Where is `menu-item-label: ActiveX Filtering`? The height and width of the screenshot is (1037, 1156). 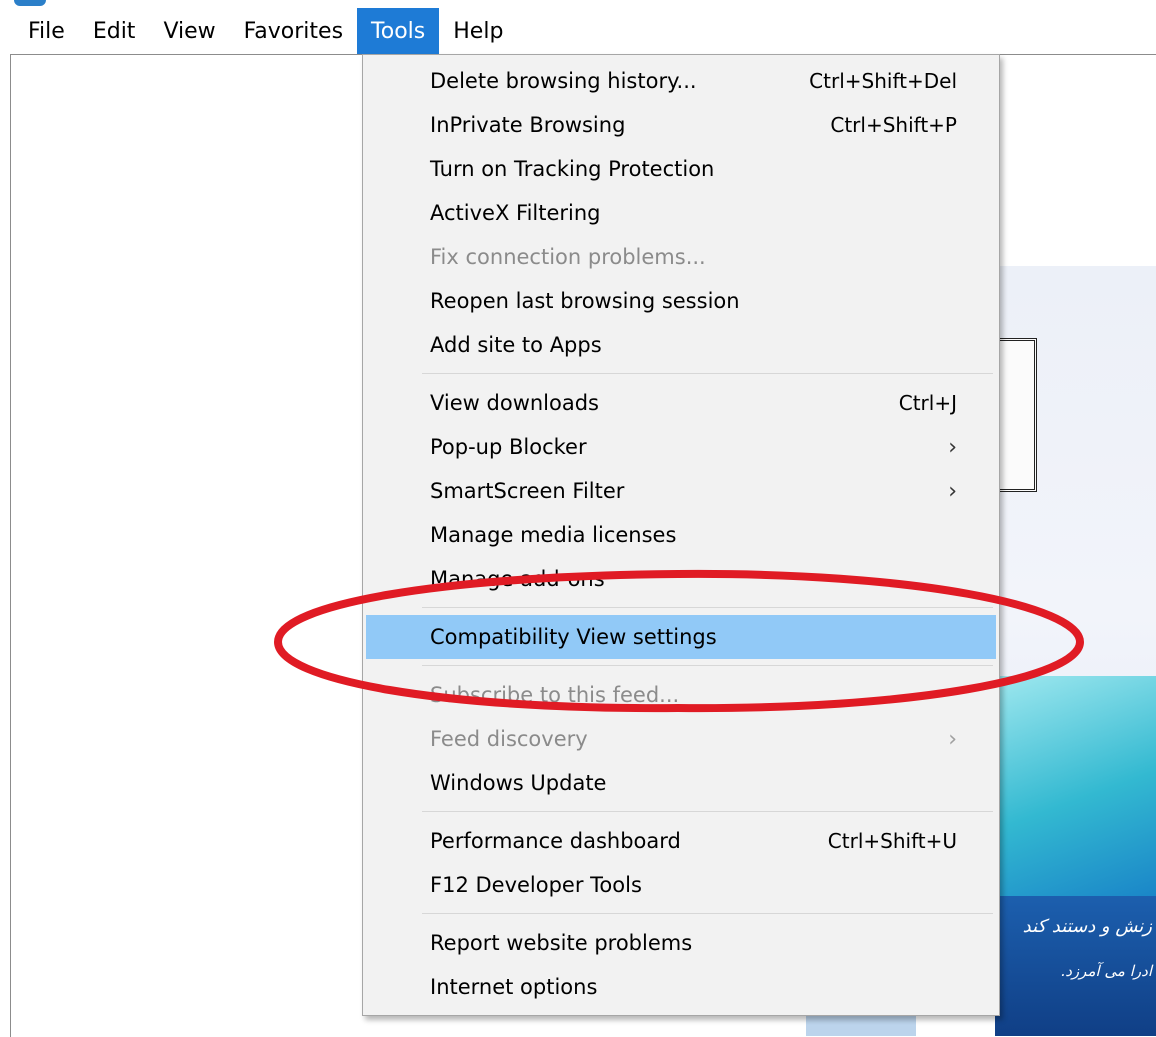
menu-item-label: ActiveX Filtering is located at coordinates (515, 213).